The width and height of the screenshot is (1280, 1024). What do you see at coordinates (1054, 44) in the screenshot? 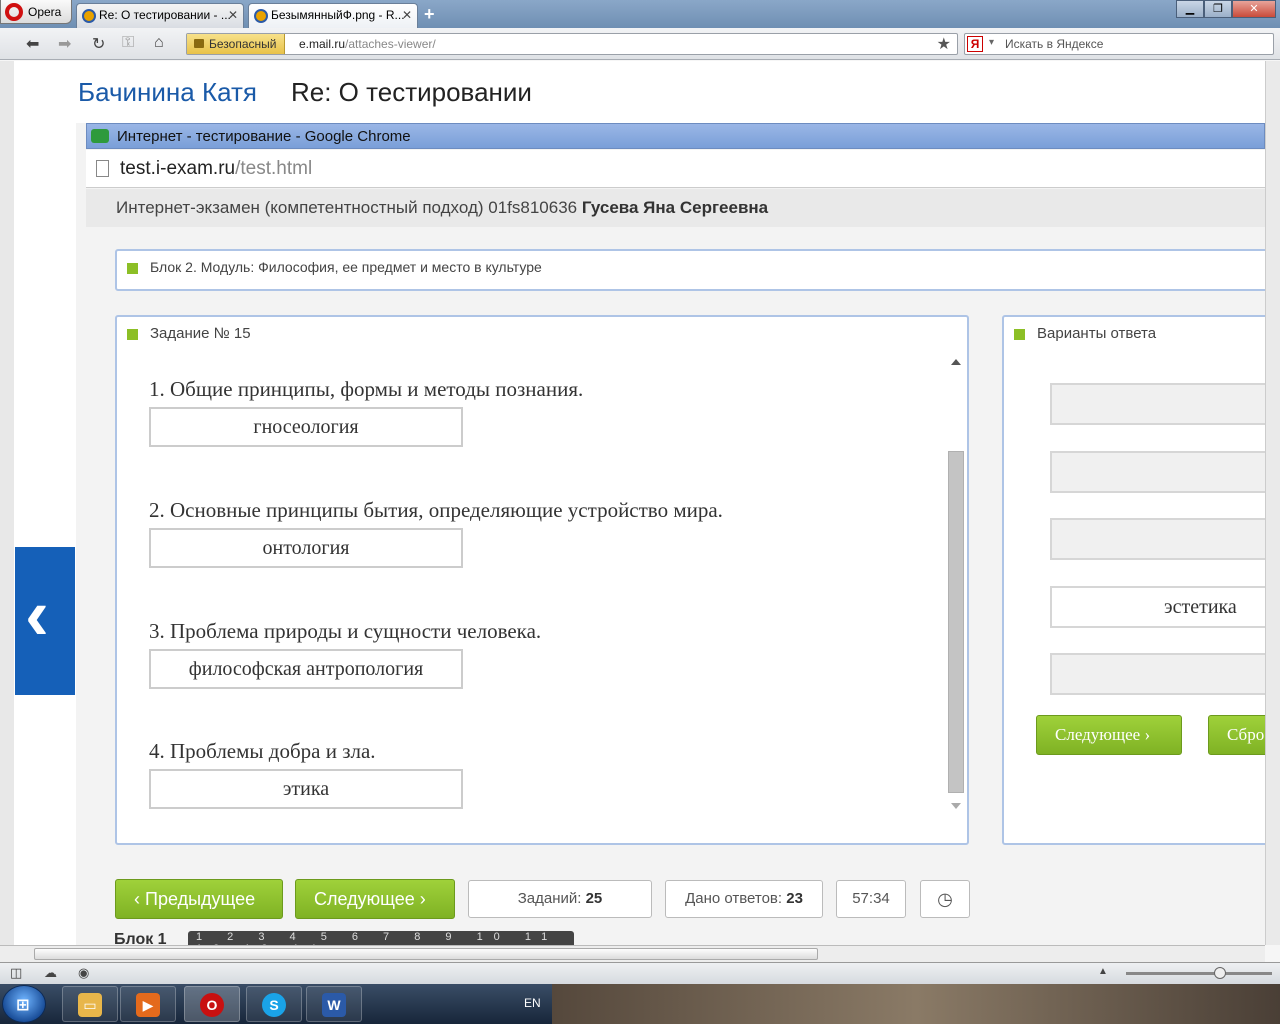
I see `search-input: Искать в Яндексе` at bounding box center [1054, 44].